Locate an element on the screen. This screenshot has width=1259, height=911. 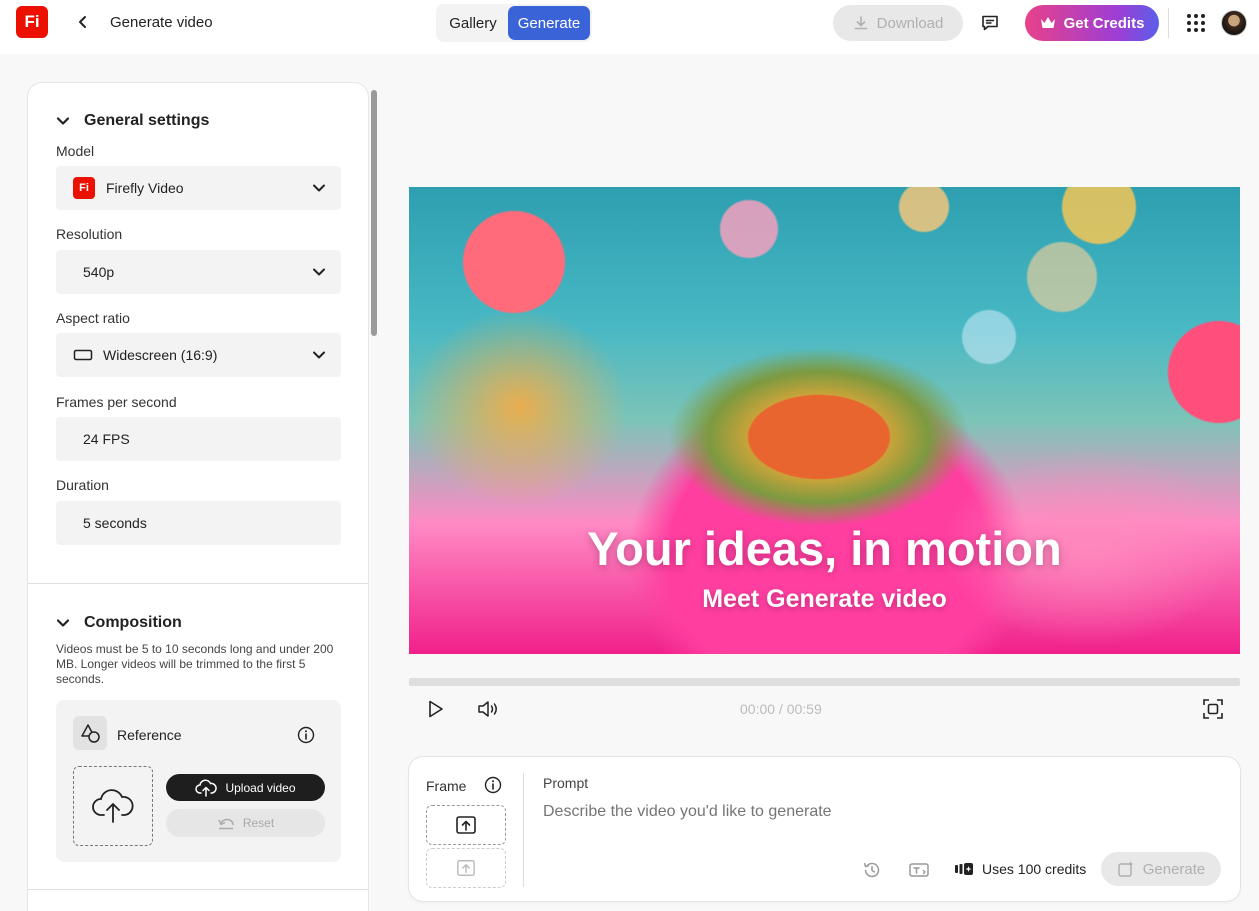
user-avatar is located at coordinates (1234, 23).